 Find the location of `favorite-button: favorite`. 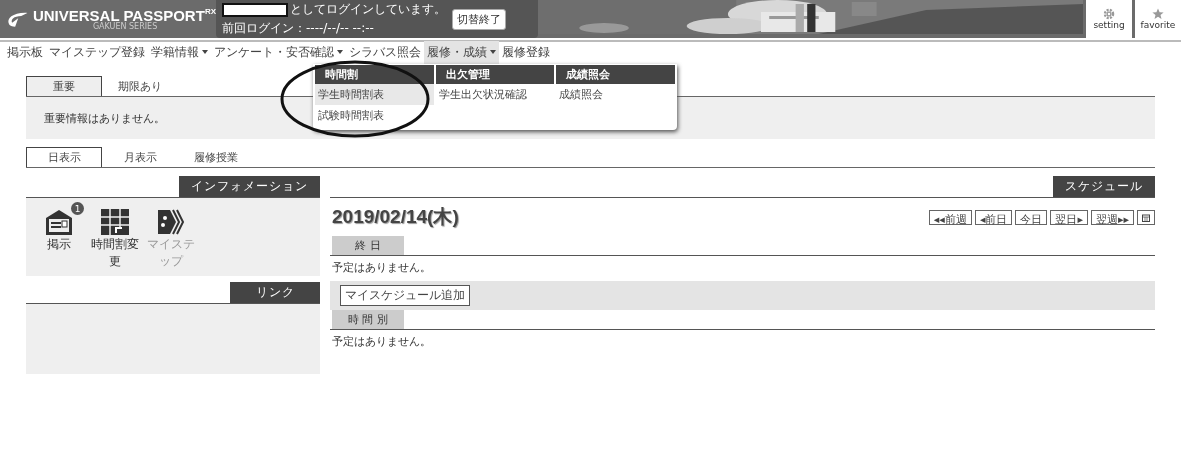

favorite-button: favorite is located at coordinates (1158, 19).